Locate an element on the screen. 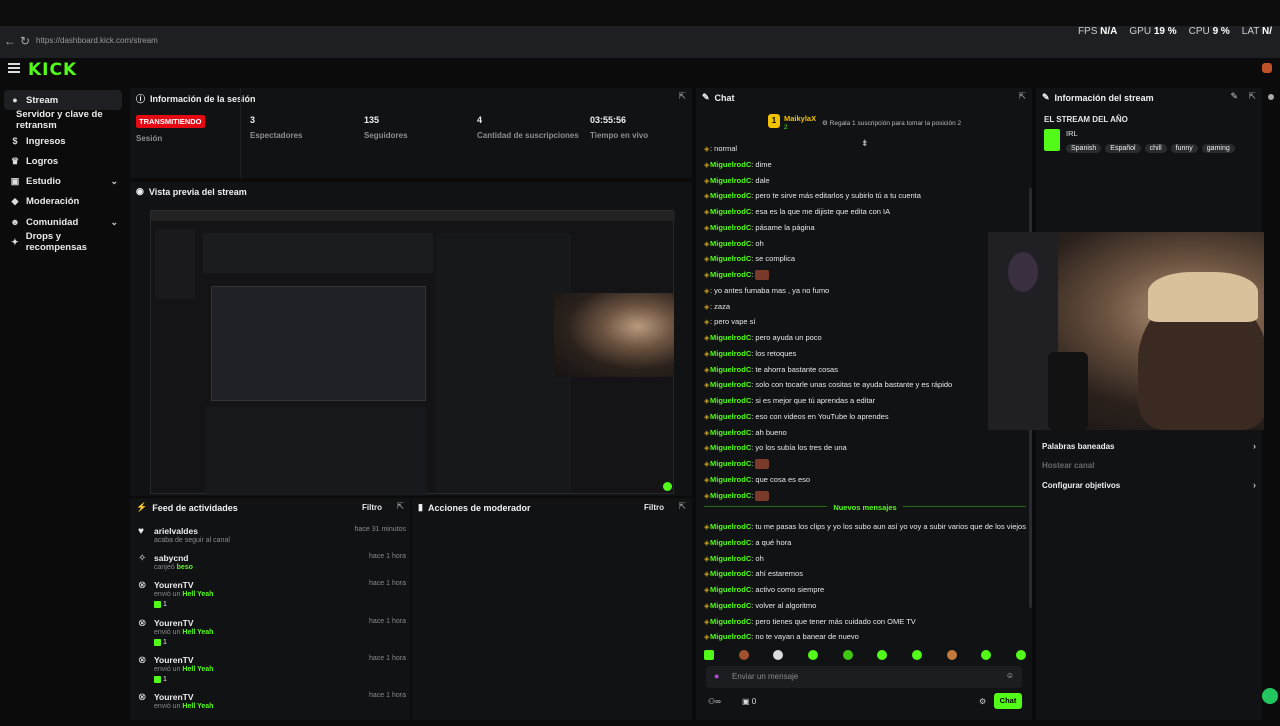  tool-icon is located at coordinates (1271, 97).